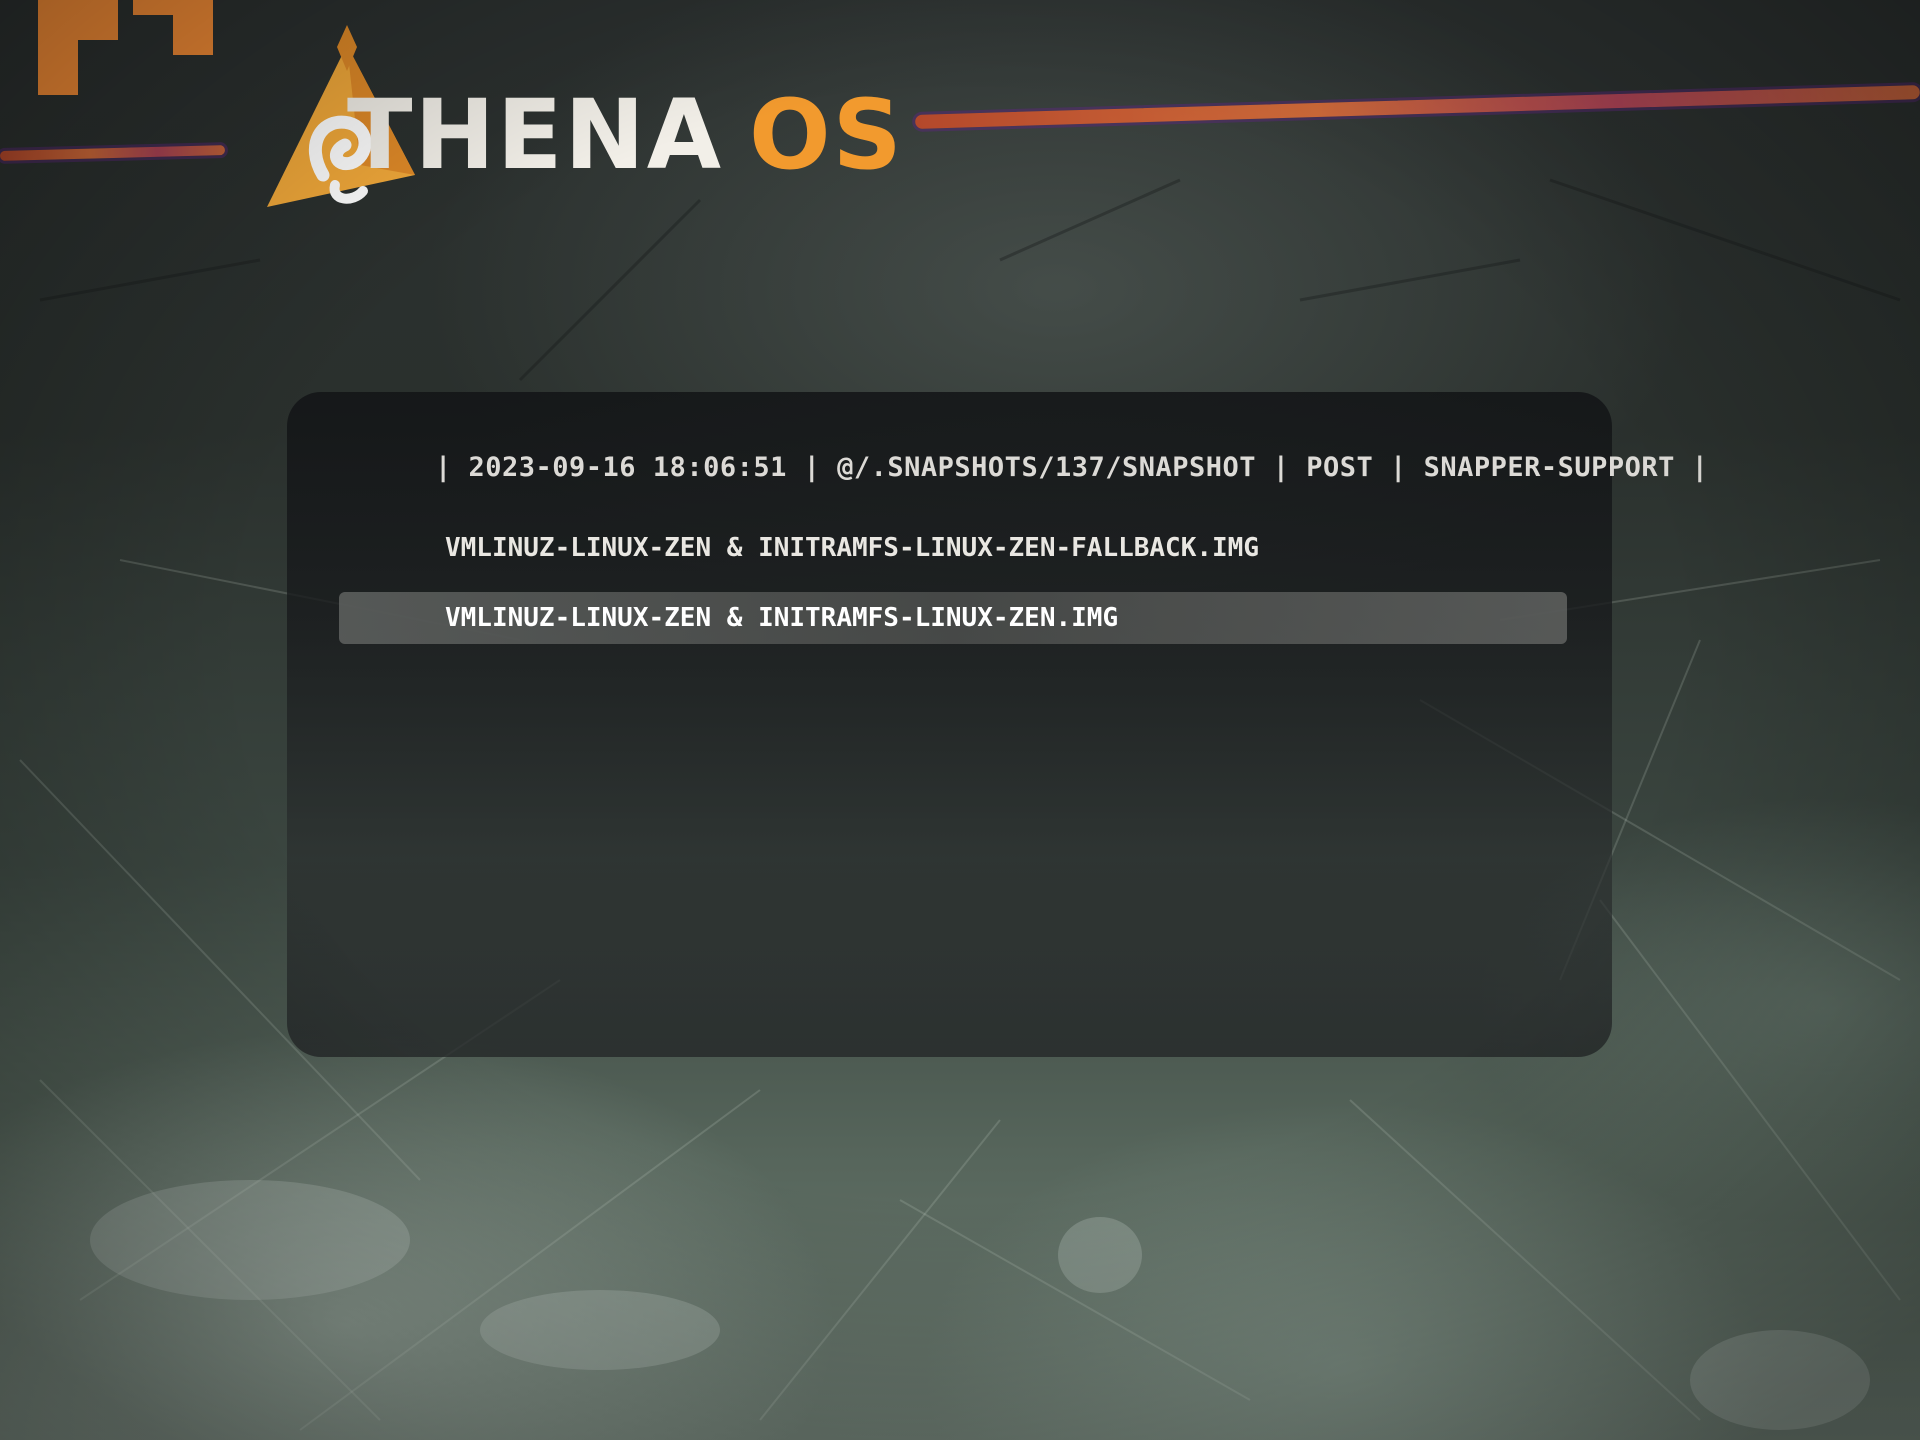 Image resolution: width=1920 pixels, height=1440 pixels. What do you see at coordinates (125, 47) in the screenshot?
I see `corner-brand-mark-icon` at bounding box center [125, 47].